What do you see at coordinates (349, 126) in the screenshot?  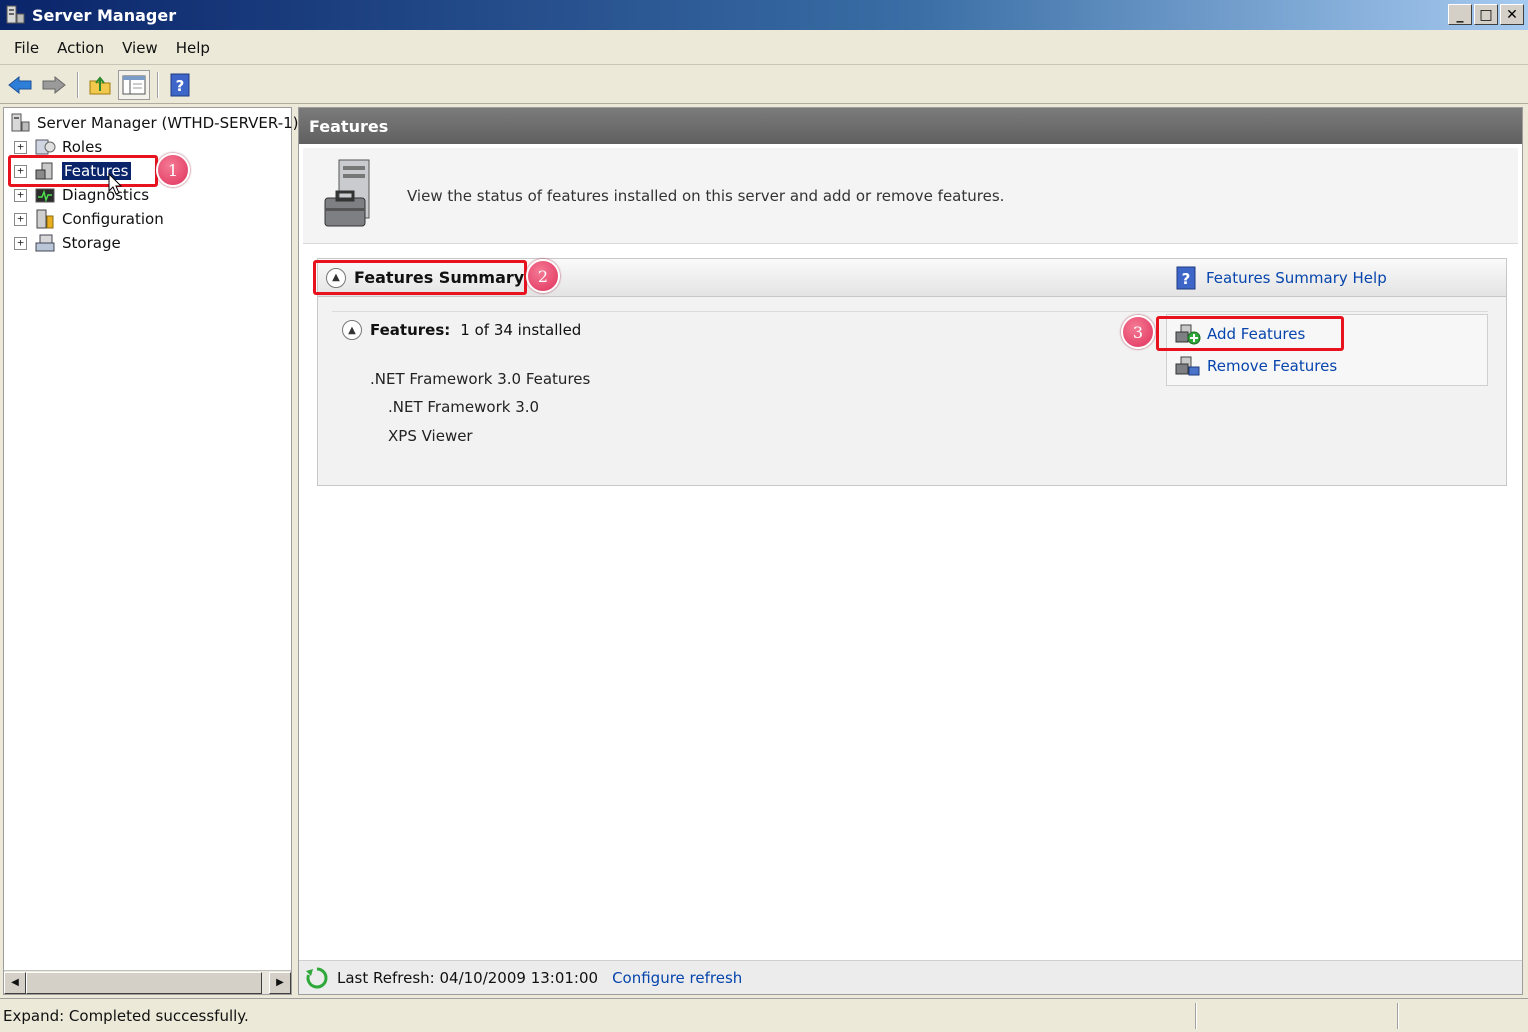 I see `content-header-title: Features` at bounding box center [349, 126].